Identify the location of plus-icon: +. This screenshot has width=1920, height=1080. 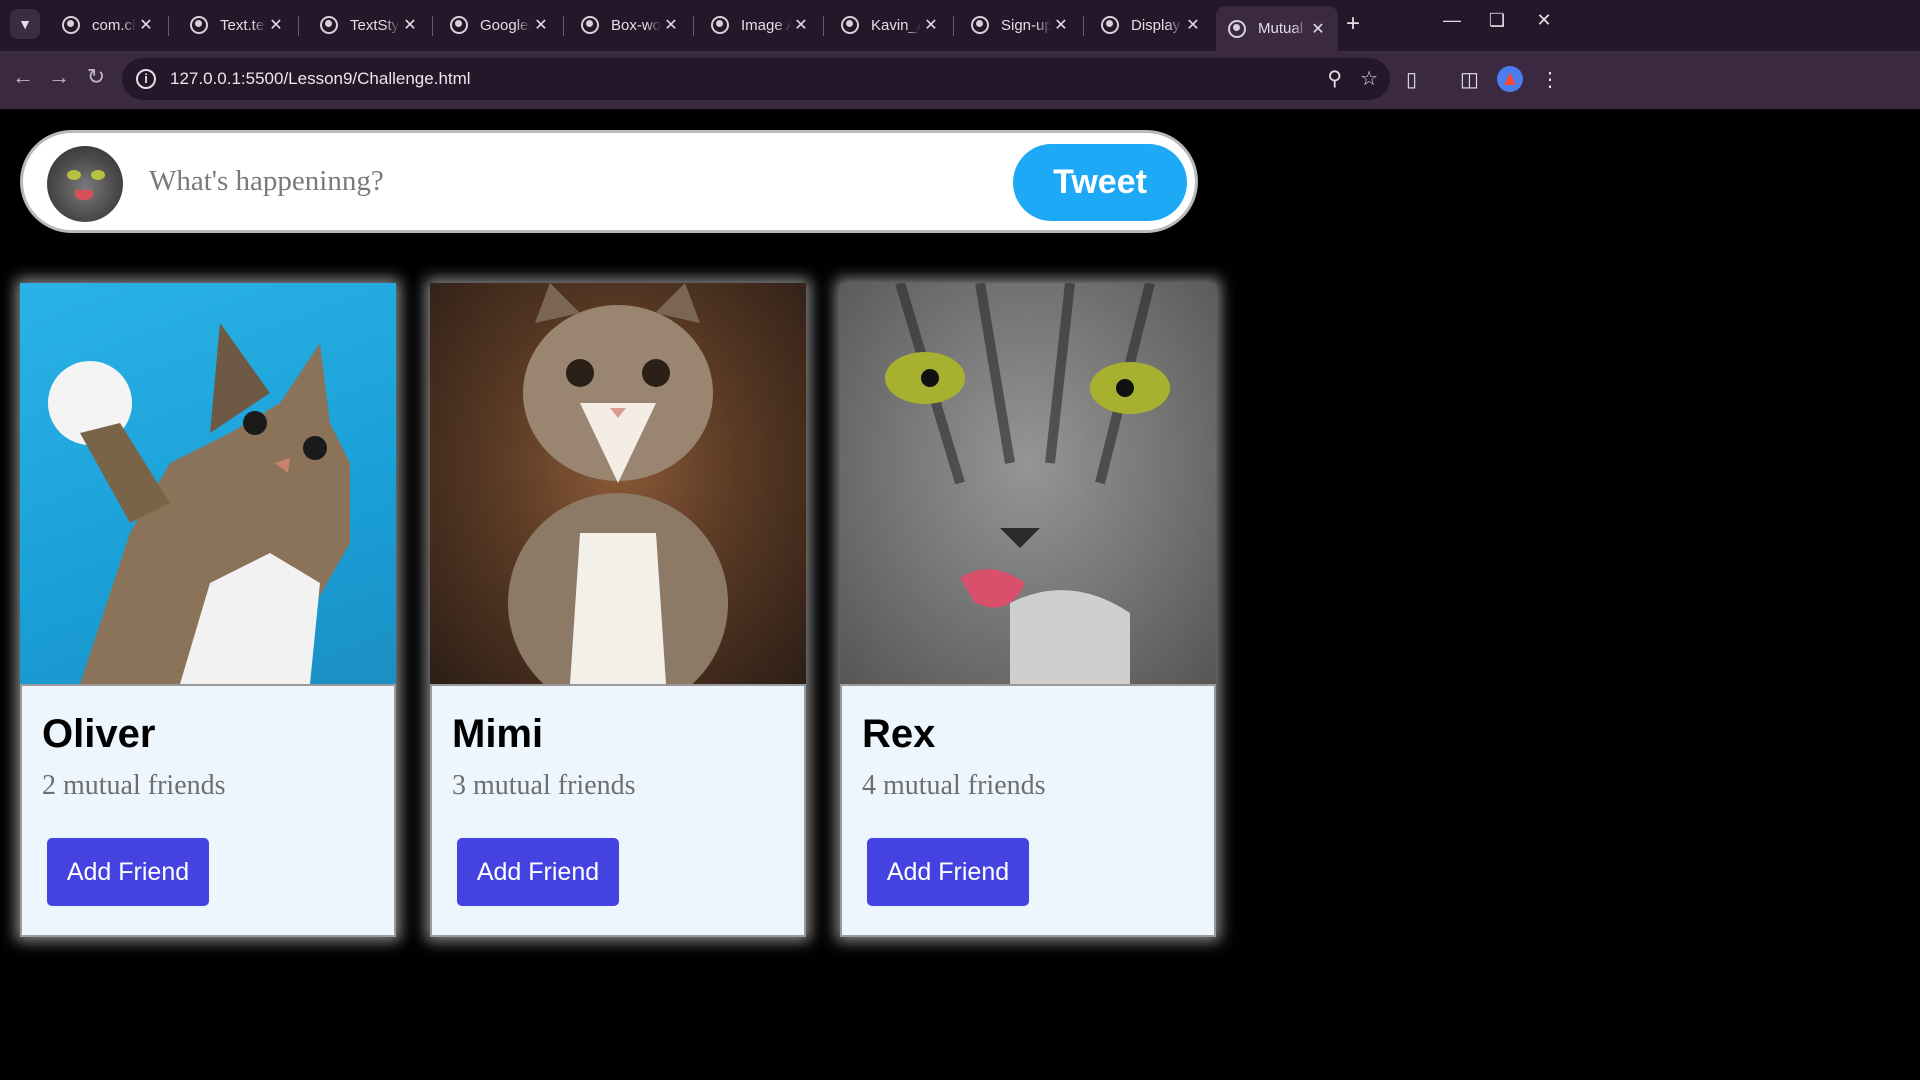
(1353, 24).